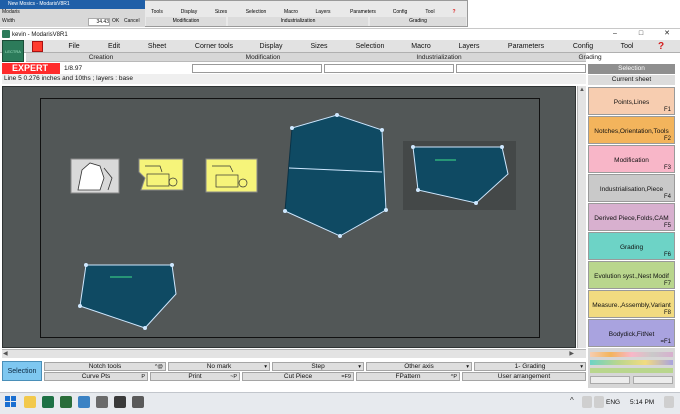  What do you see at coordinates (610, 380) in the screenshot?
I see `palette-button-left` at bounding box center [610, 380].